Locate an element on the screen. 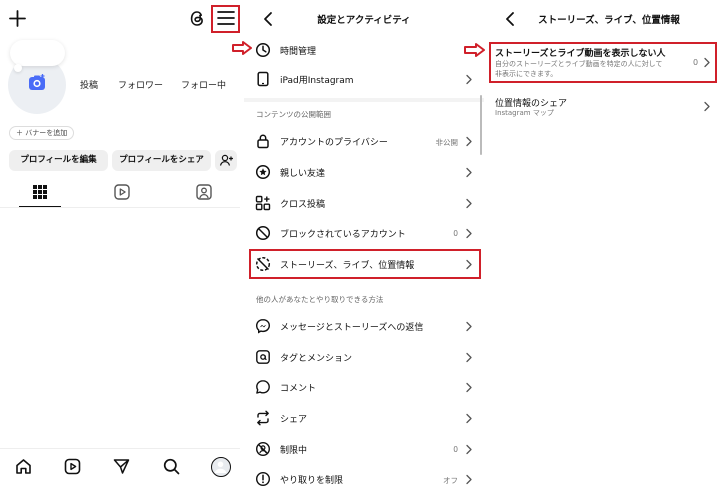 This screenshot has height=502, width=720. settings-title: 設定とアクティビティ is located at coordinates (364, 20).